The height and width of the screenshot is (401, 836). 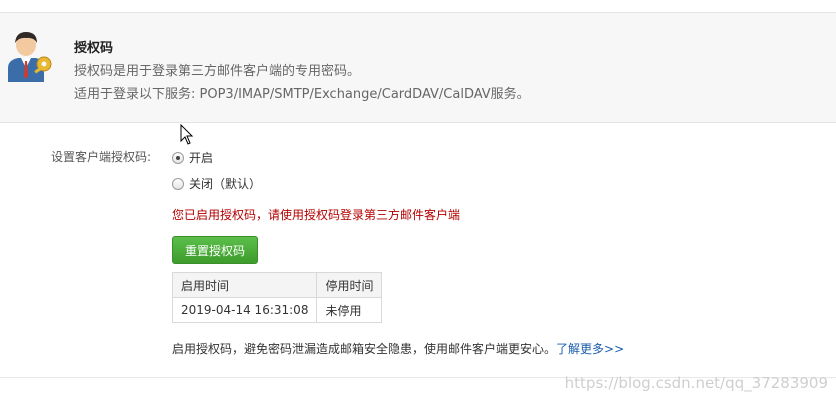 I want to click on reset-auth-code-button: 重置授权码, so click(x=215, y=250).